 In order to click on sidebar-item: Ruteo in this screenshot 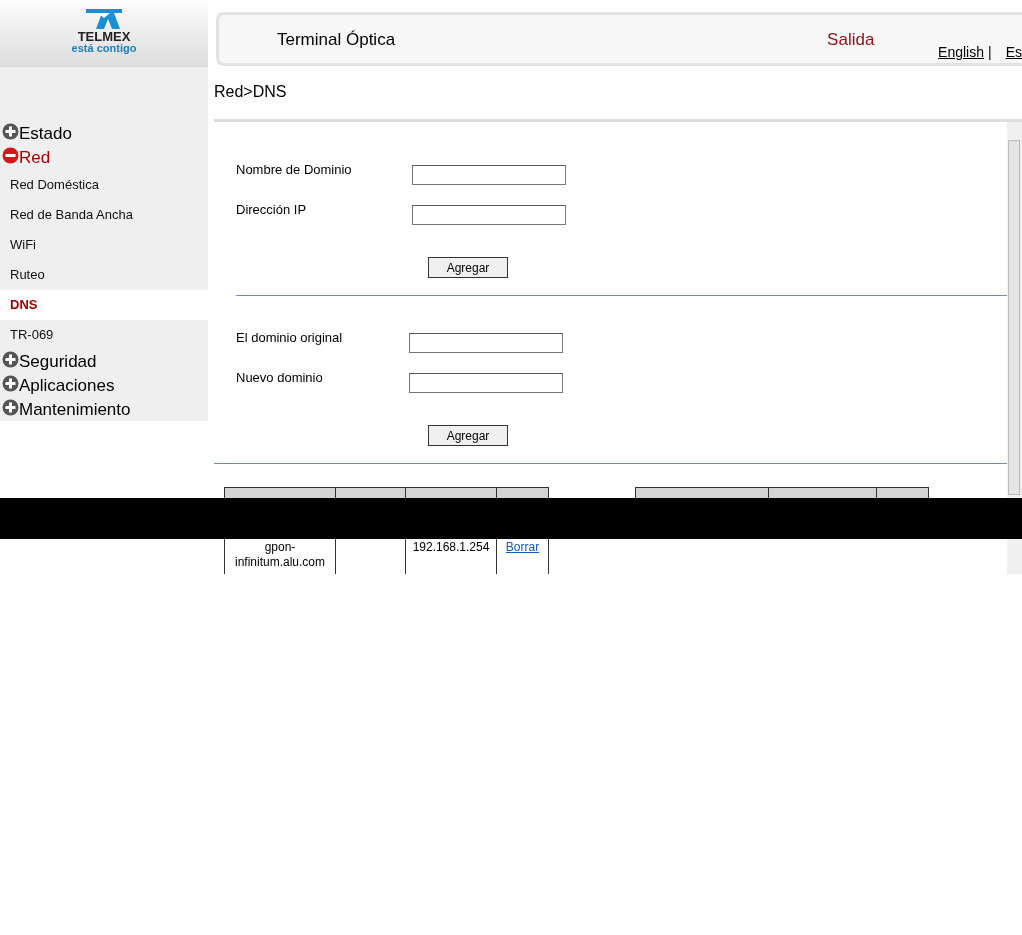, I will do `click(104, 275)`.